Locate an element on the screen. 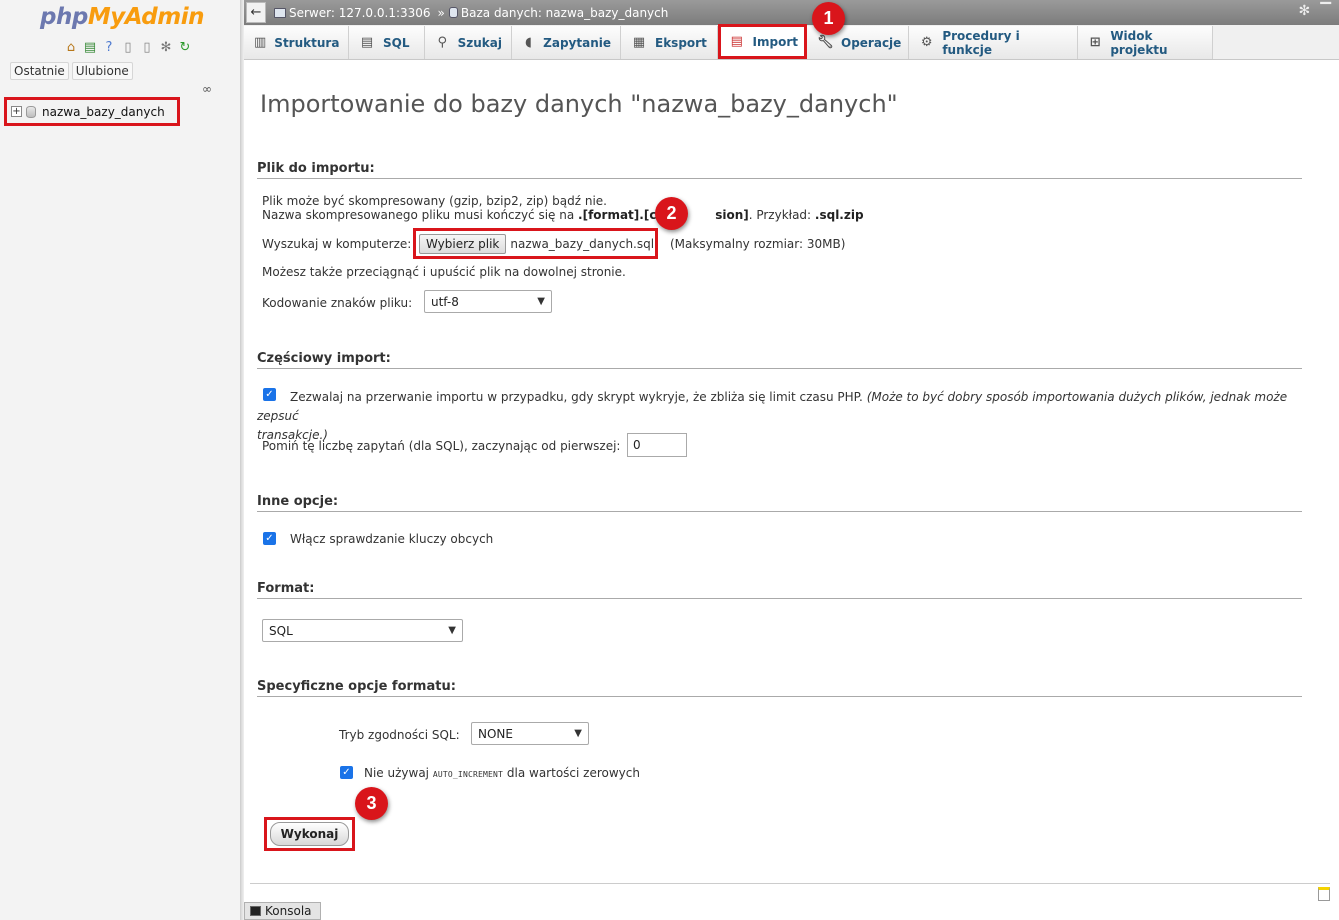 The height and width of the screenshot is (920, 1339). skip-queries-input: 0 is located at coordinates (657, 445).